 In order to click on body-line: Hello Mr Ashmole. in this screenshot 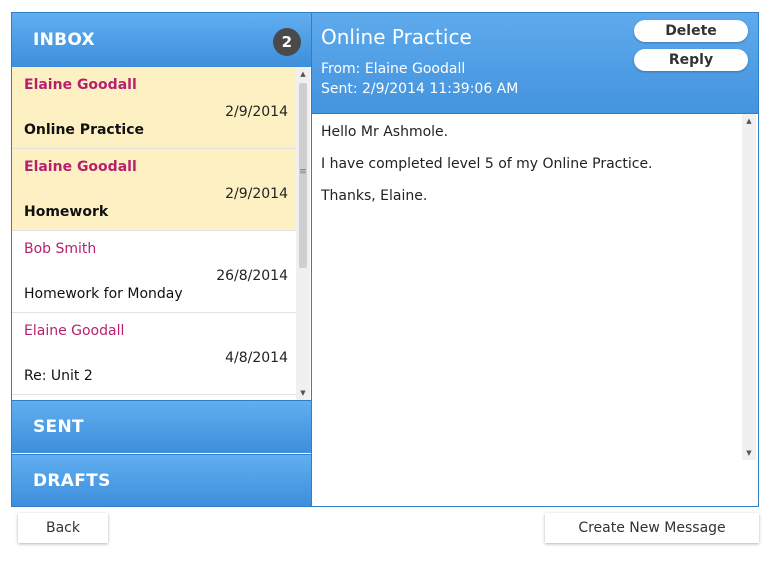, I will do `click(385, 132)`.